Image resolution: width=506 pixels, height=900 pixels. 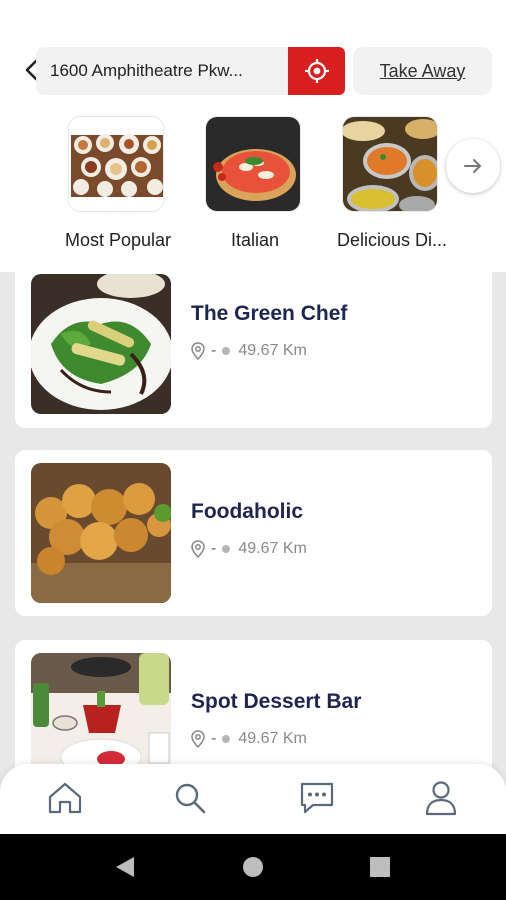 I want to click on take-away-label: Take Away, so click(x=422, y=70).